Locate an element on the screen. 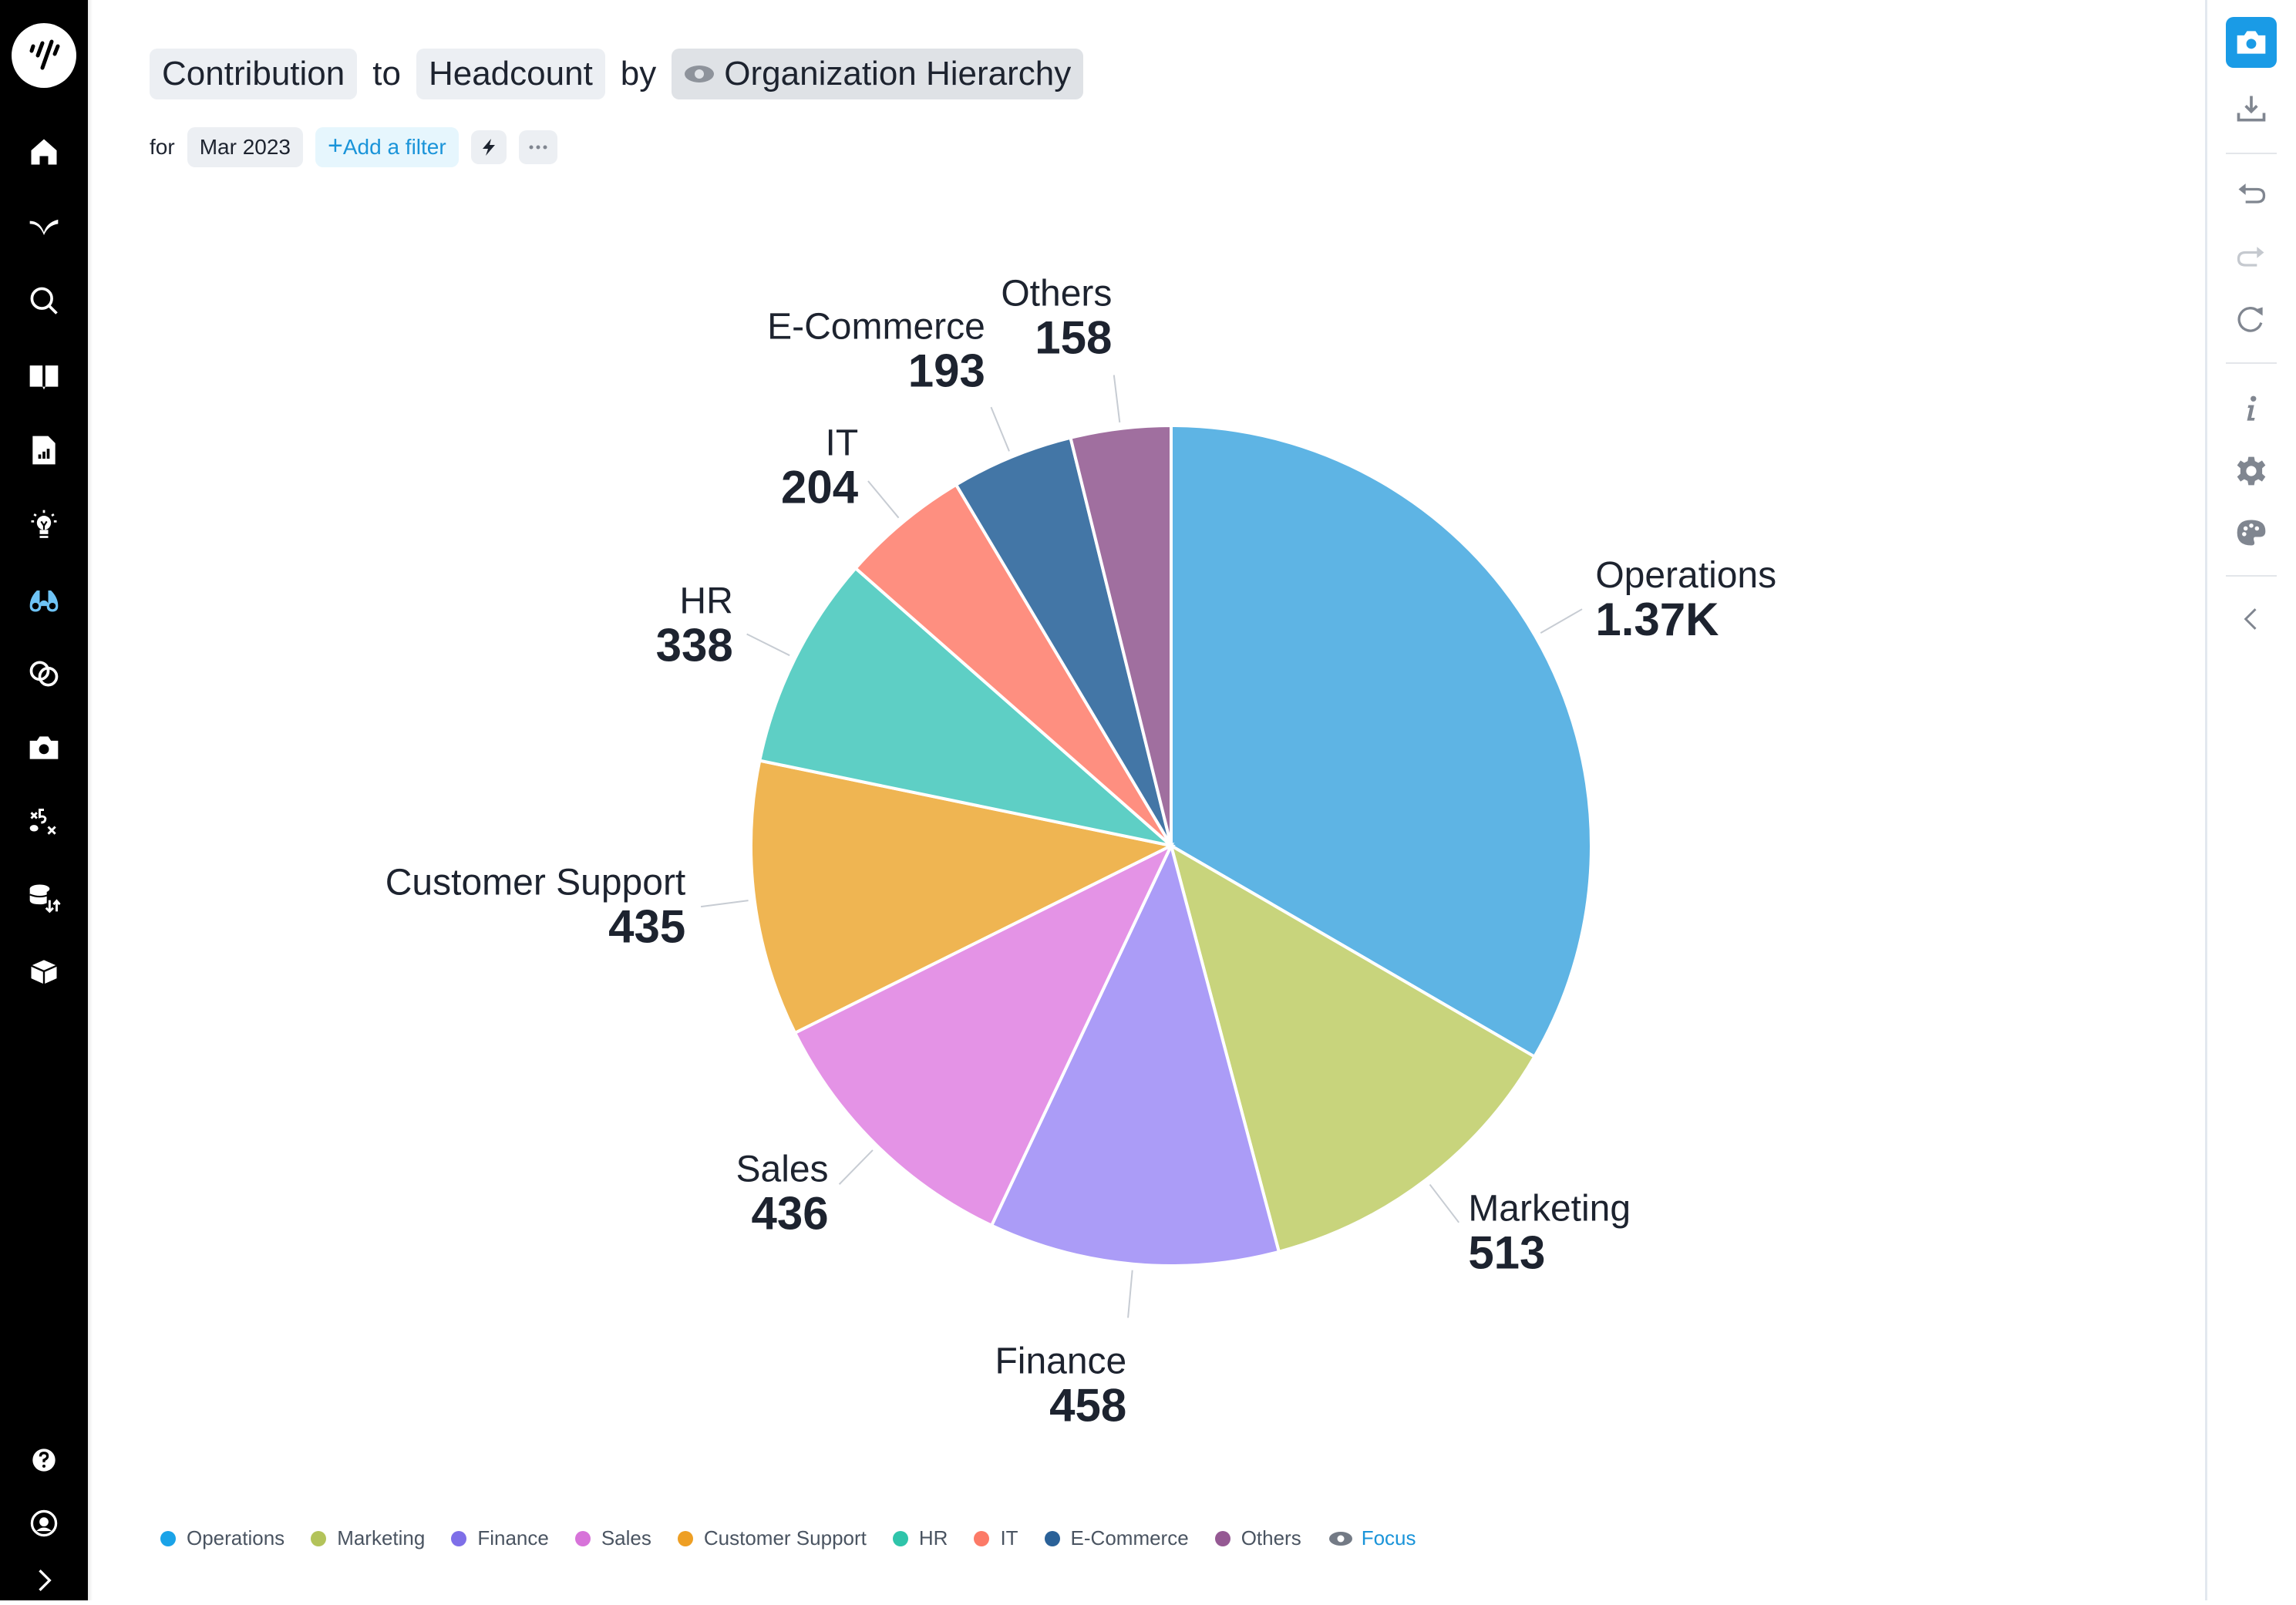  slice-label-value: 435 is located at coordinates (646, 927).